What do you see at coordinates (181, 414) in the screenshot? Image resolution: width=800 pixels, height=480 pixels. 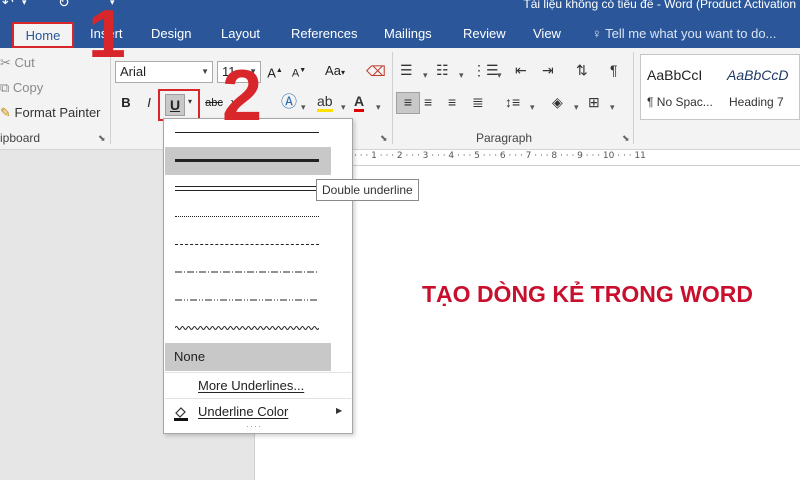 I see `underline-color-icon` at bounding box center [181, 414].